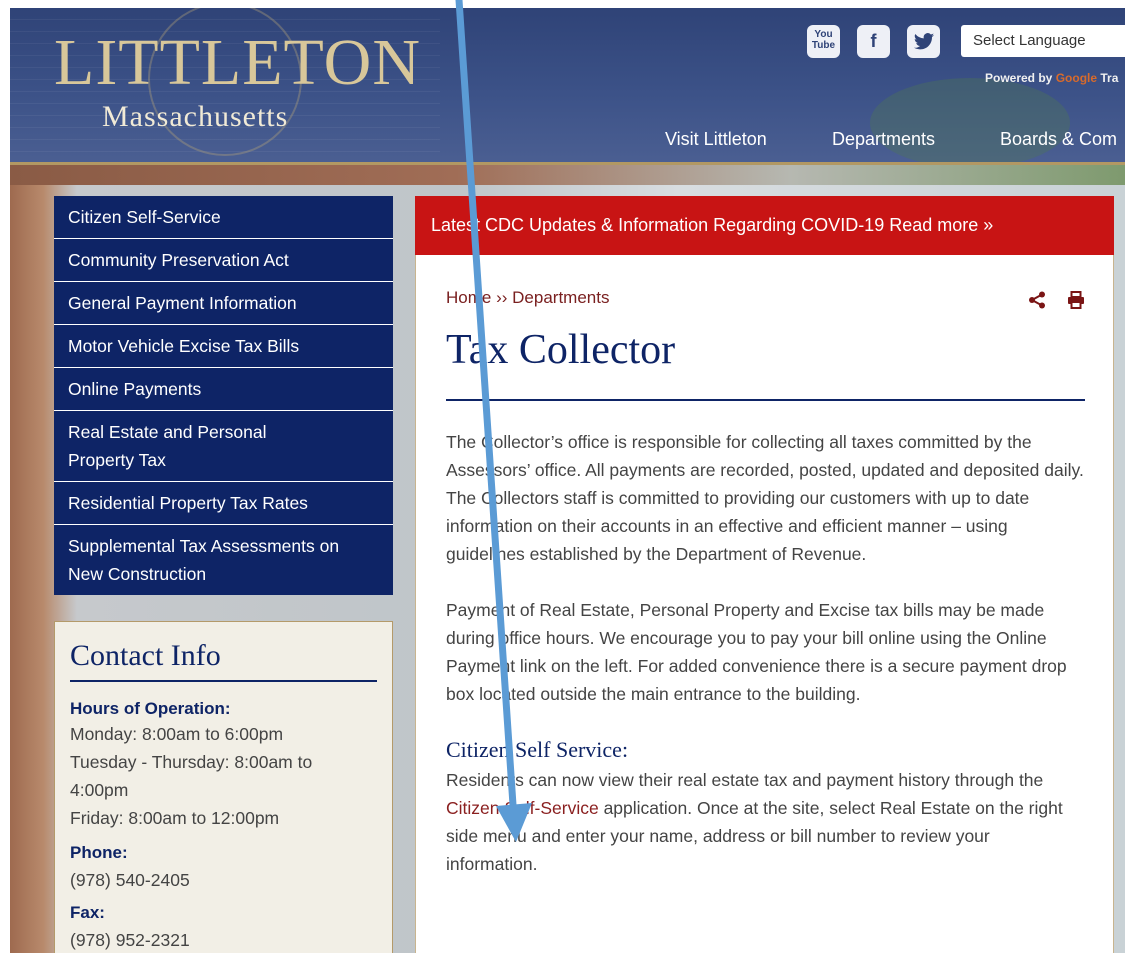 The height and width of the screenshot is (953, 1125). Describe the element at coordinates (175, 818) in the screenshot. I see `hours-friday: Friday: 8:00am to 12:00pm` at that location.